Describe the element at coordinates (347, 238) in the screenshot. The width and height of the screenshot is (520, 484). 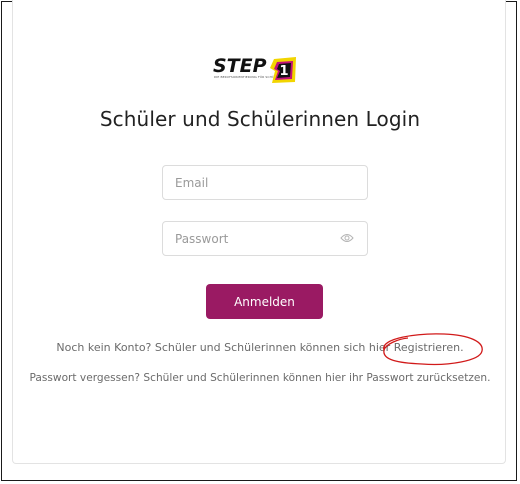
I see `eye-icon` at that location.